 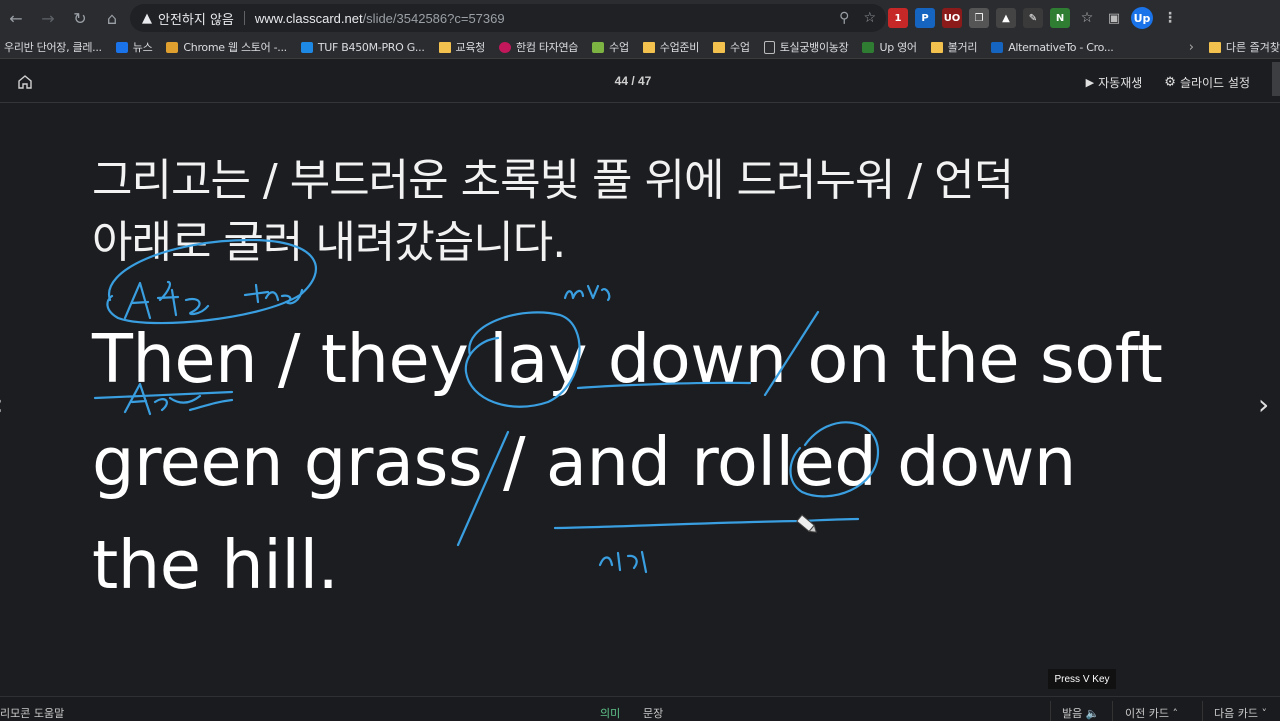 I want to click on news-icon, so click(x=121, y=47).